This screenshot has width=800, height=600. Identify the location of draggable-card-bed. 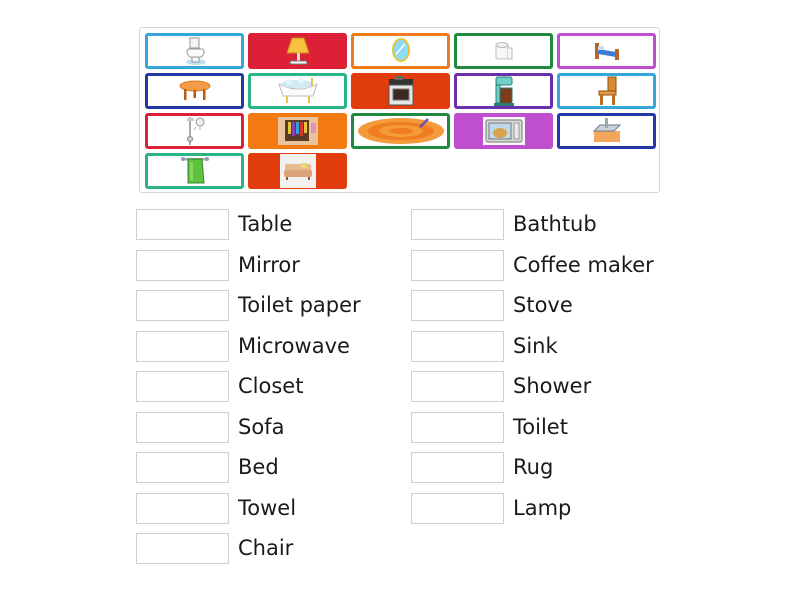
(606, 51).